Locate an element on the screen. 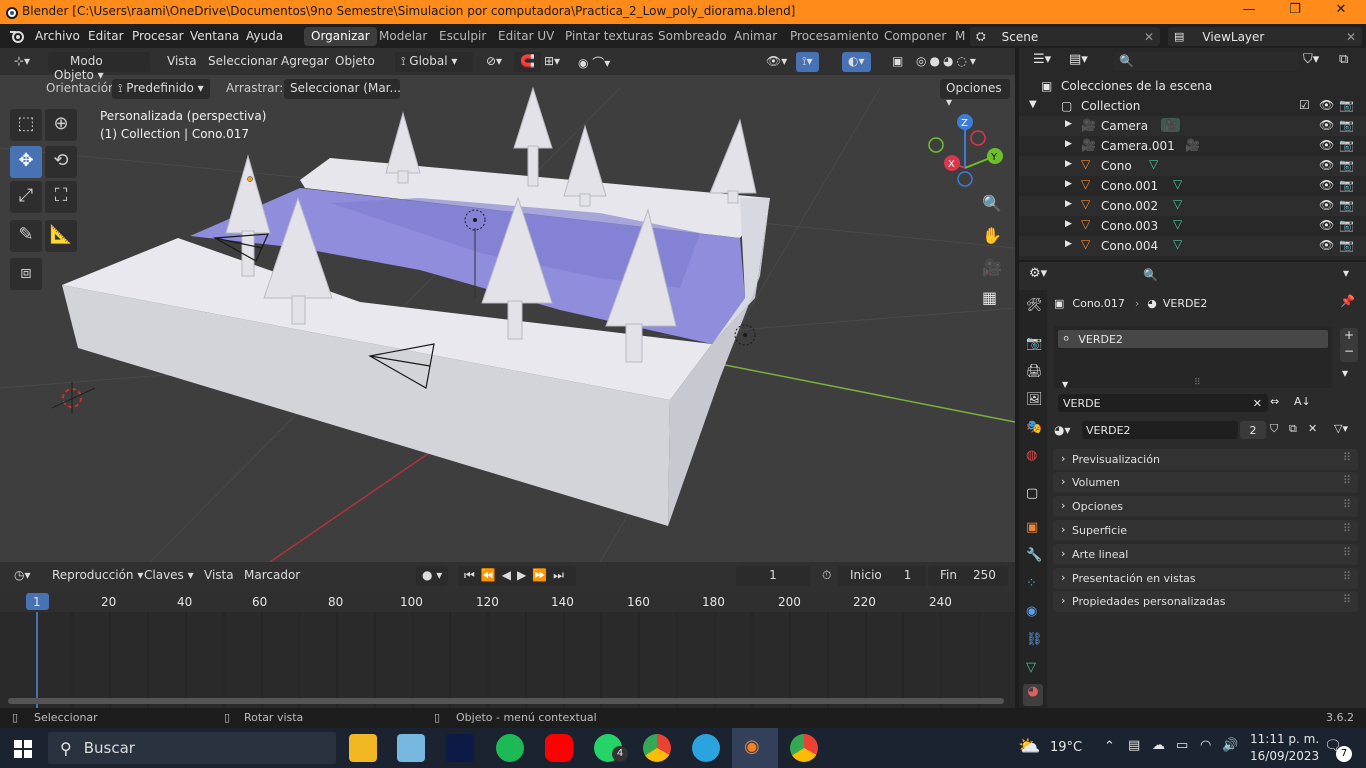 This screenshot has height=768, width=1366. annotate-tool: ✎ is located at coordinates (26, 236).